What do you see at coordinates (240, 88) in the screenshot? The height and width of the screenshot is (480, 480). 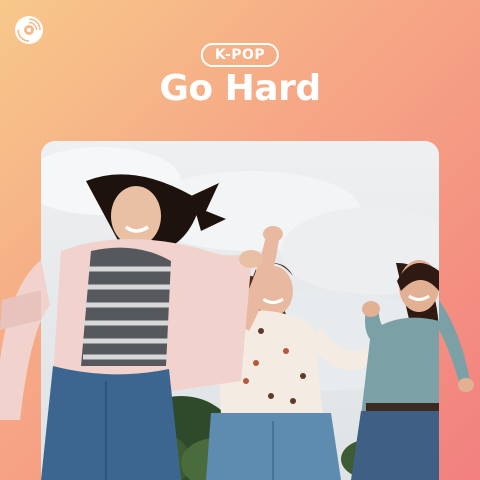 I see `playlist-title: Go Hard` at bounding box center [240, 88].